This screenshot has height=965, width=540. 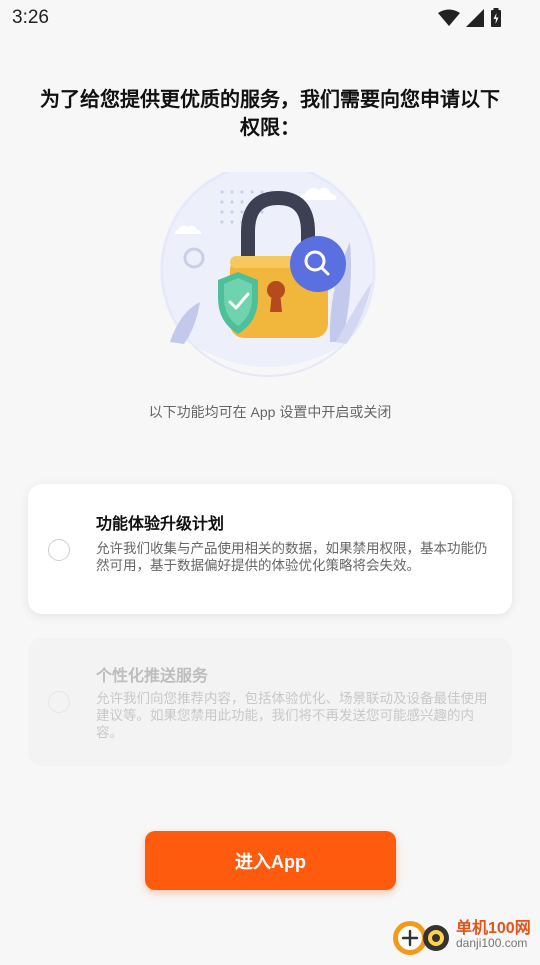 I want to click on watermark-name: 单机100网, so click(x=493, y=928).